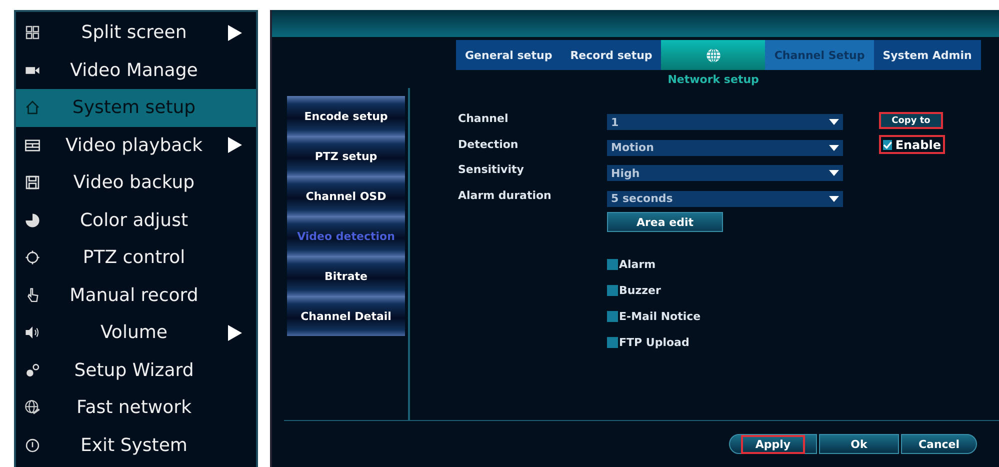 The width and height of the screenshot is (999, 467). I want to click on tab, so click(713, 55).